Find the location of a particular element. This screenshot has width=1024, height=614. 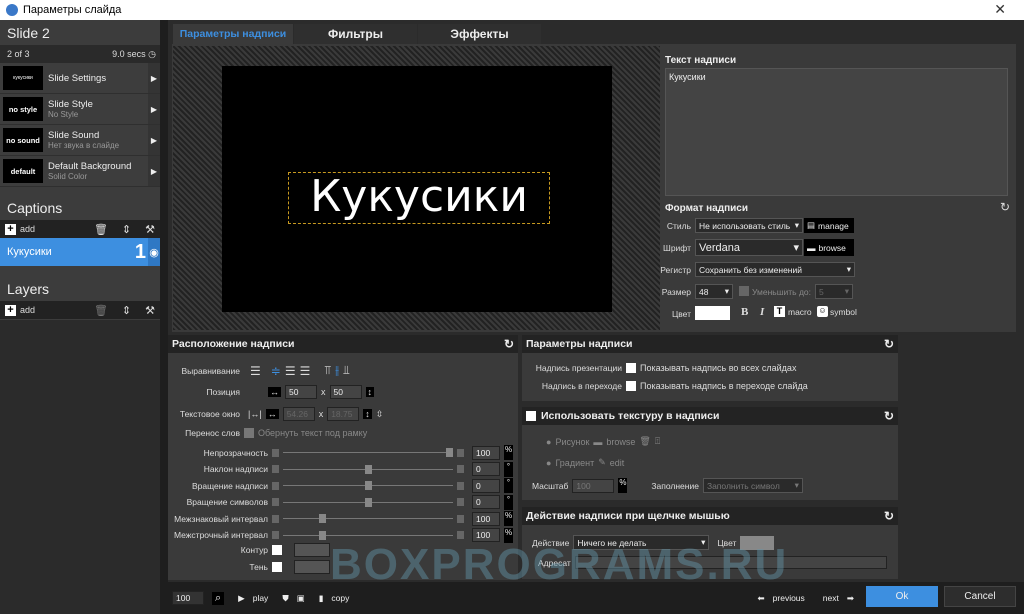

trash-icon: 🗑 is located at coordinates (101, 229).